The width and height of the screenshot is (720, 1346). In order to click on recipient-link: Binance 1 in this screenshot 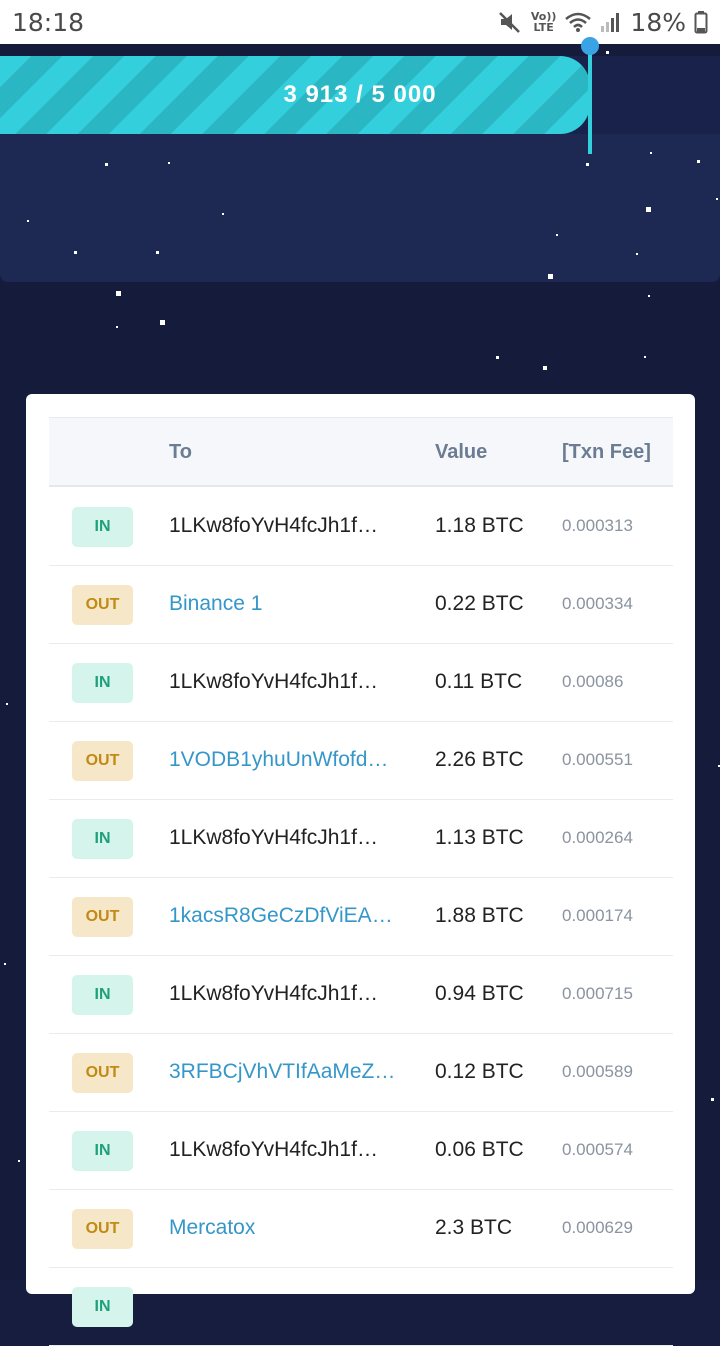, I will do `click(285, 604)`.